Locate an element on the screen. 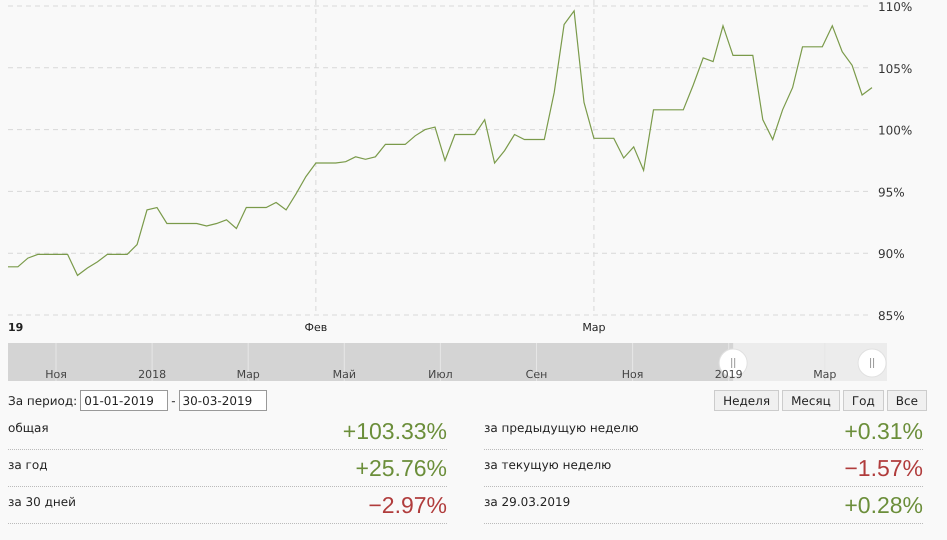  stat-label: за 30 дней is located at coordinates (42, 502).